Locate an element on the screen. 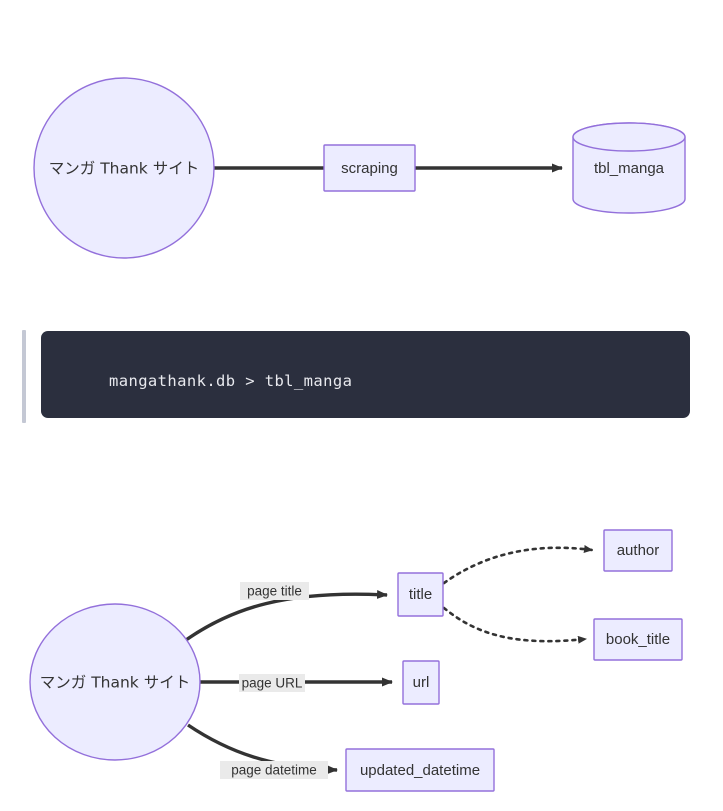 This screenshot has height=811, width=723. code-block: mangathank.db > tbl_manga is located at coordinates (365, 374).